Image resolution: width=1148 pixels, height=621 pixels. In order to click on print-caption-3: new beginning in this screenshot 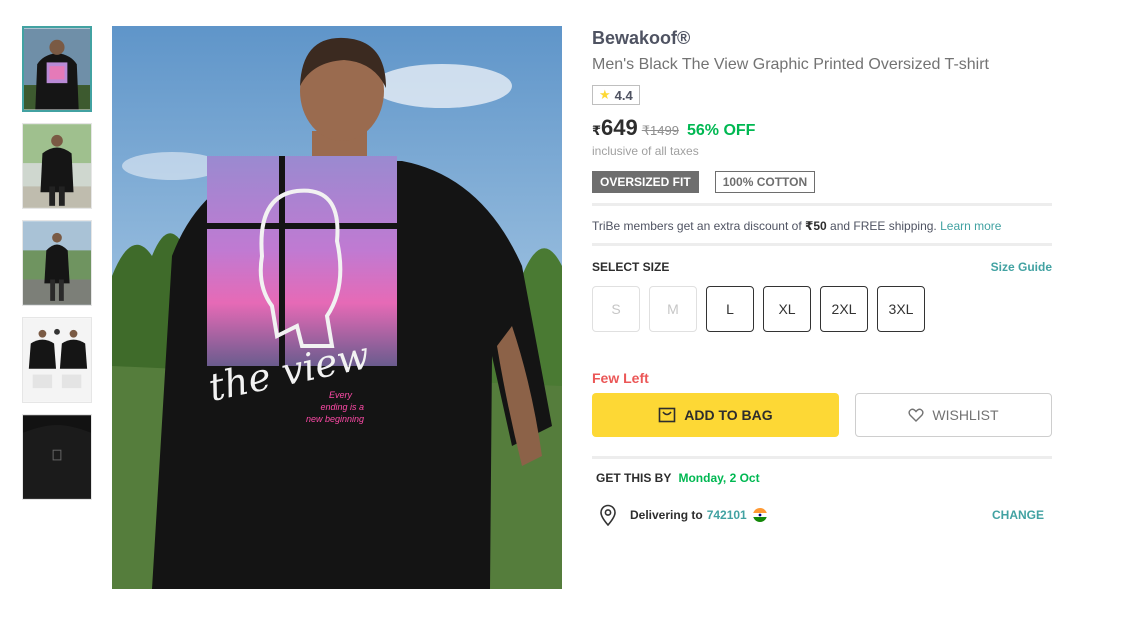, I will do `click(335, 419)`.